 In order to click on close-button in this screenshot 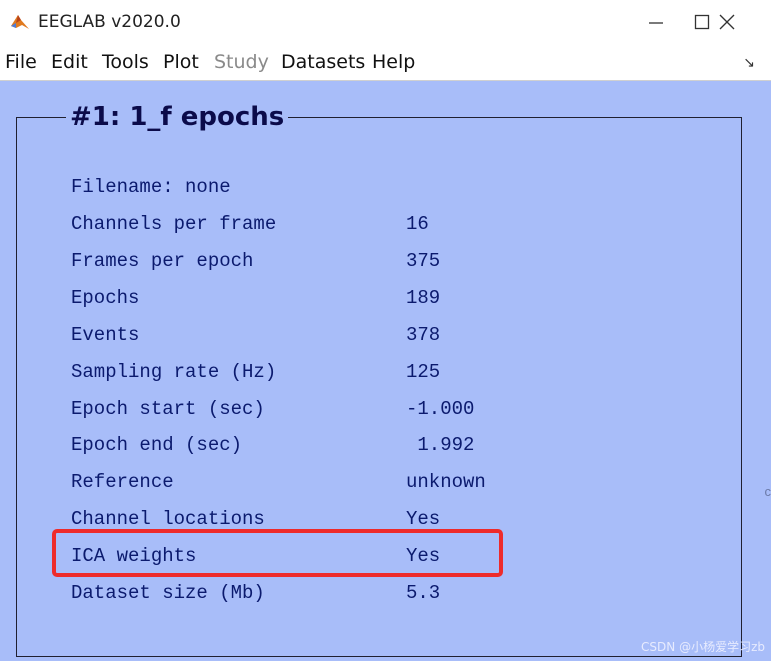, I will do `click(727, 22)`.